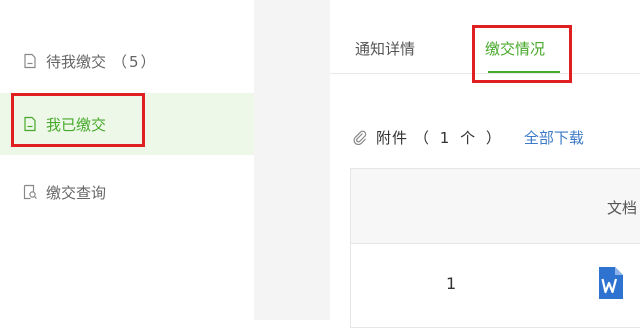 This screenshot has width=640, height=328. What do you see at coordinates (78, 120) in the screenshot?
I see `highlight-box-submitted` at bounding box center [78, 120].